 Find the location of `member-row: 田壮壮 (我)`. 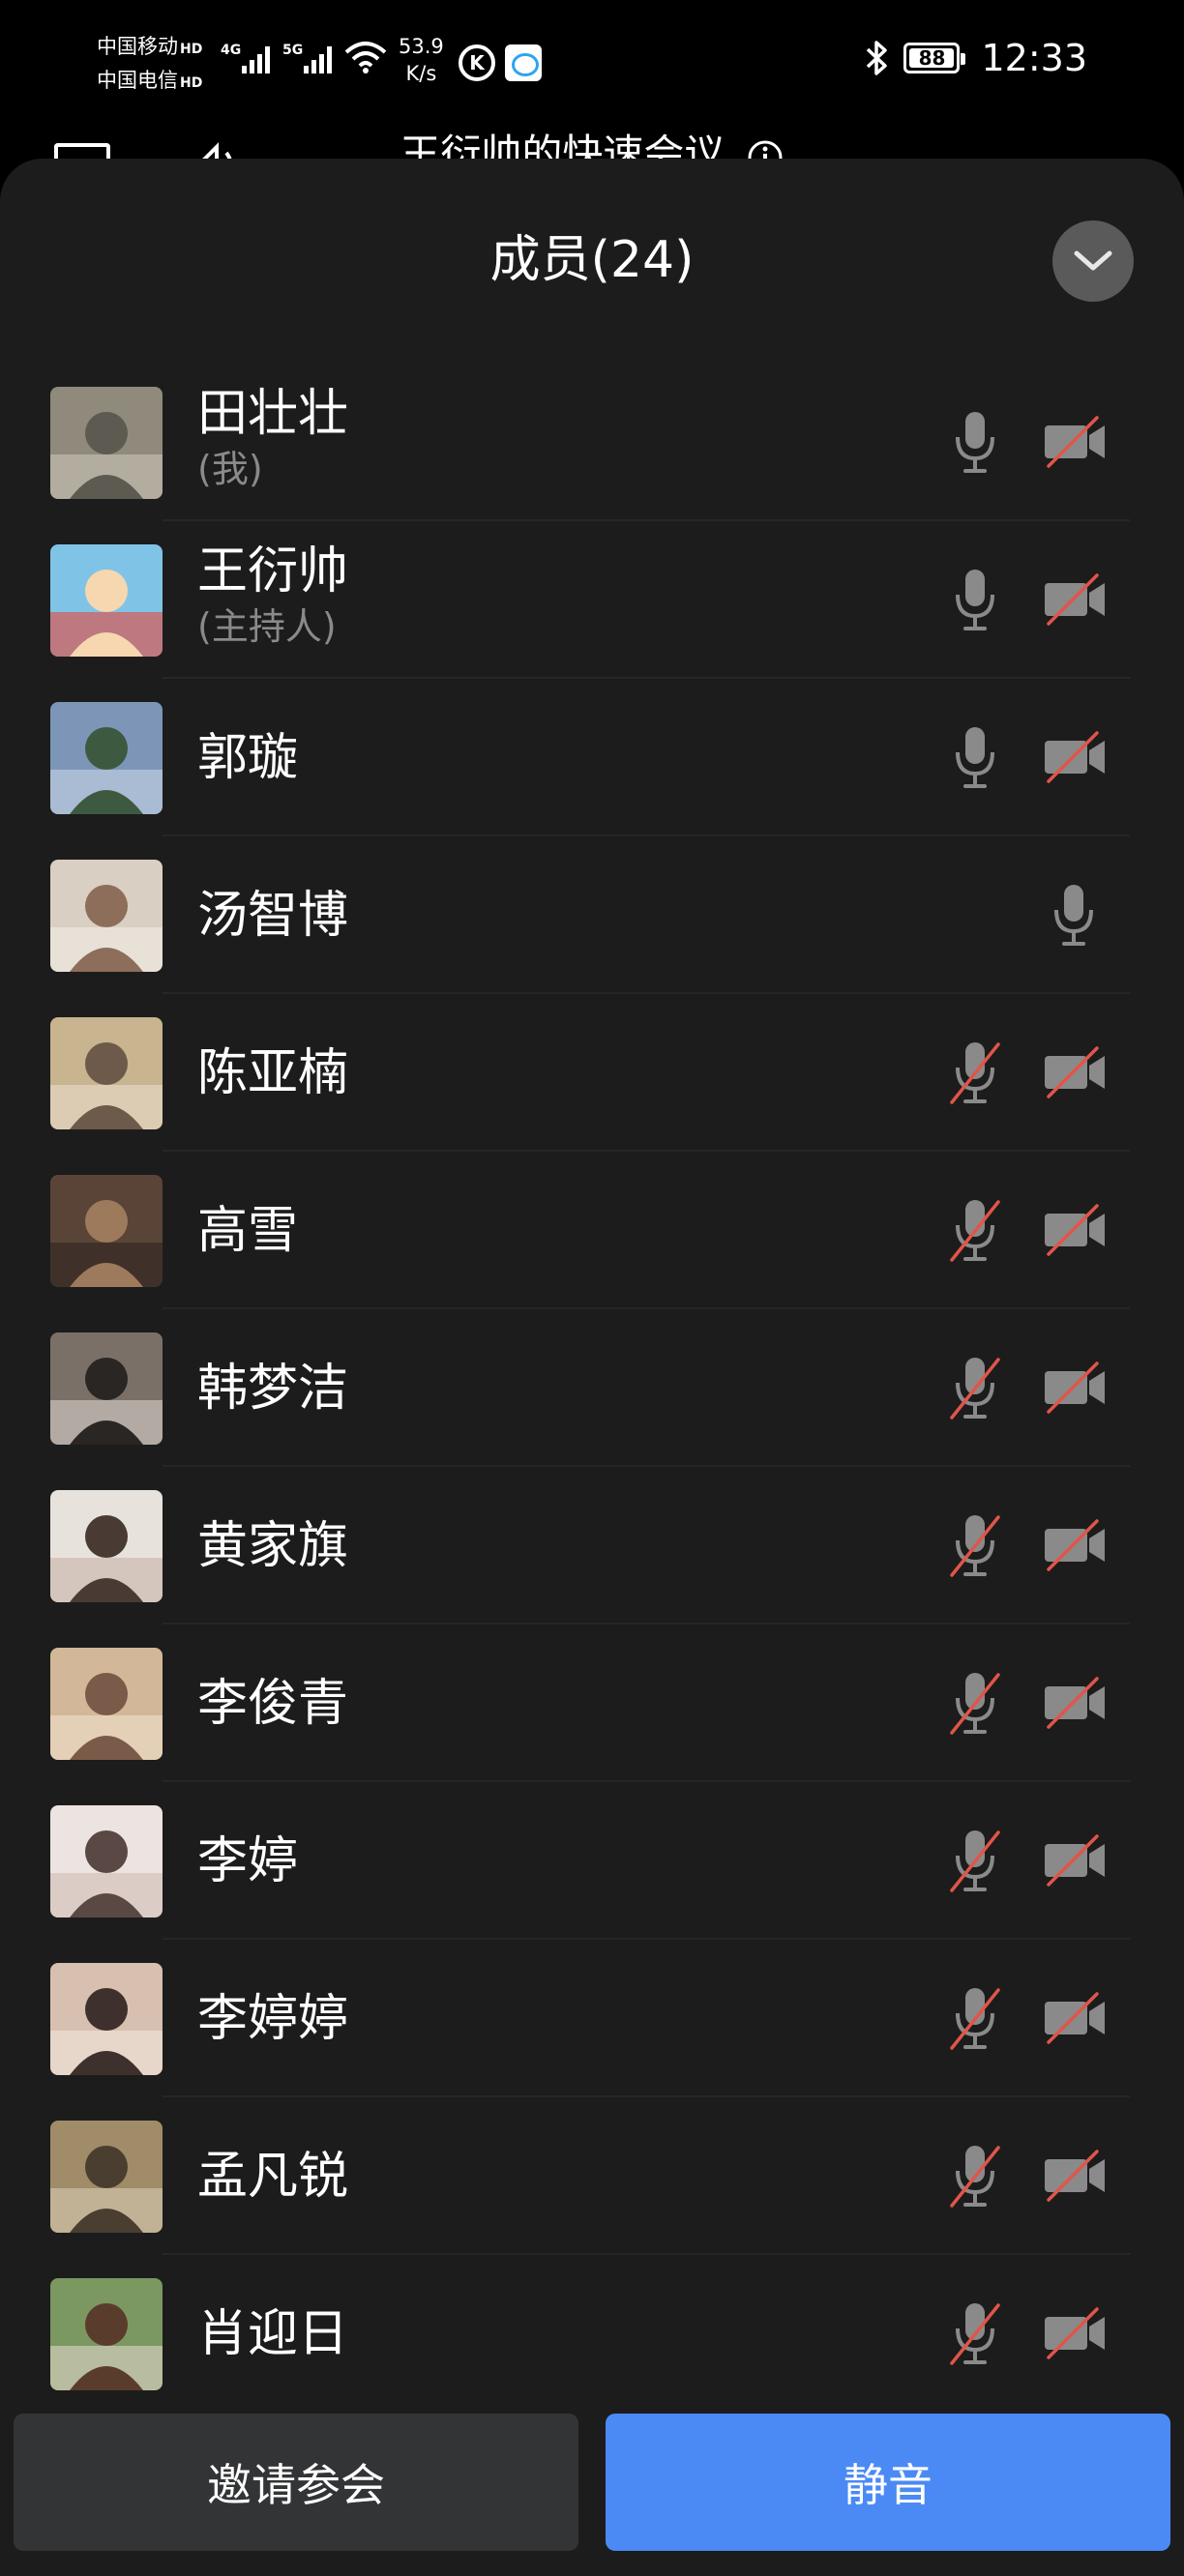

member-row: 田壮壮 (我) is located at coordinates (592, 442).